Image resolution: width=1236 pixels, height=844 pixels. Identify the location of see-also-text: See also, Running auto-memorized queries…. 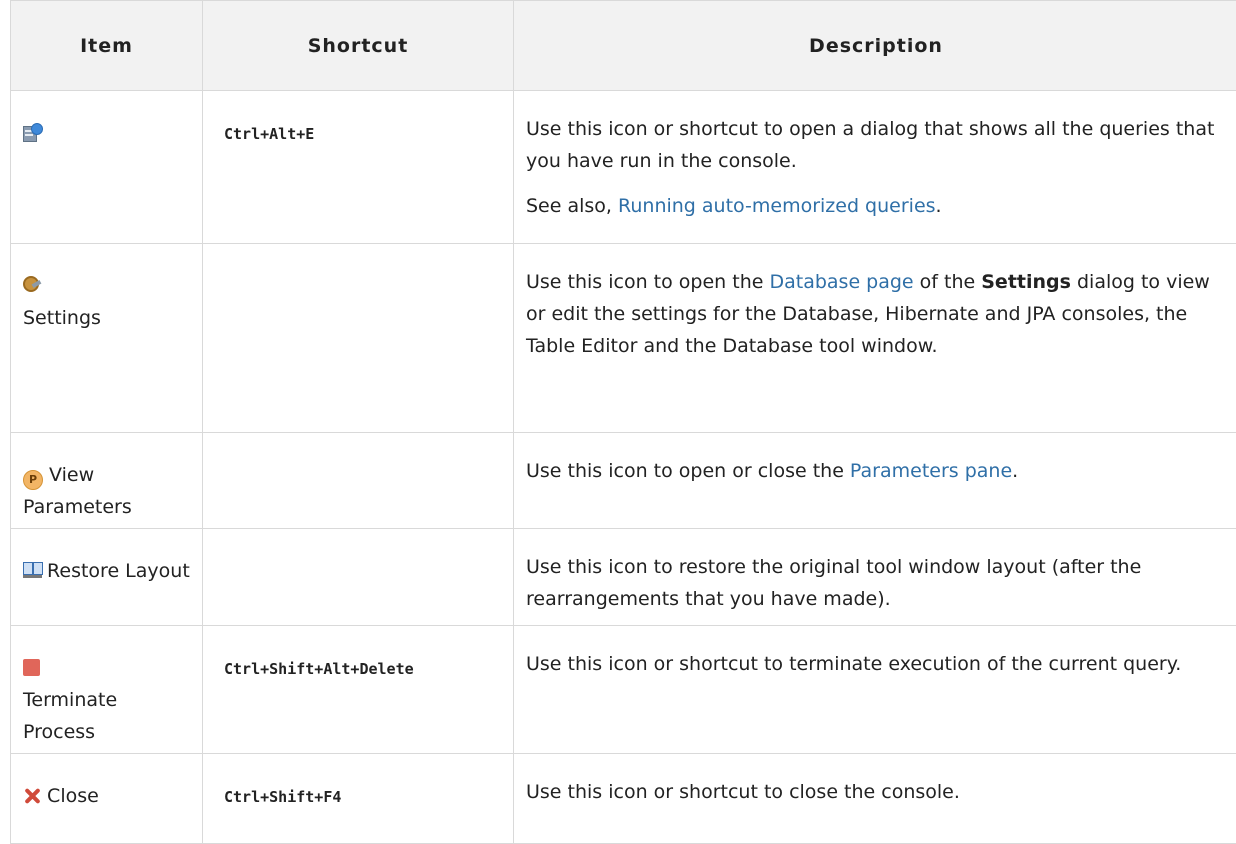
(876, 206).